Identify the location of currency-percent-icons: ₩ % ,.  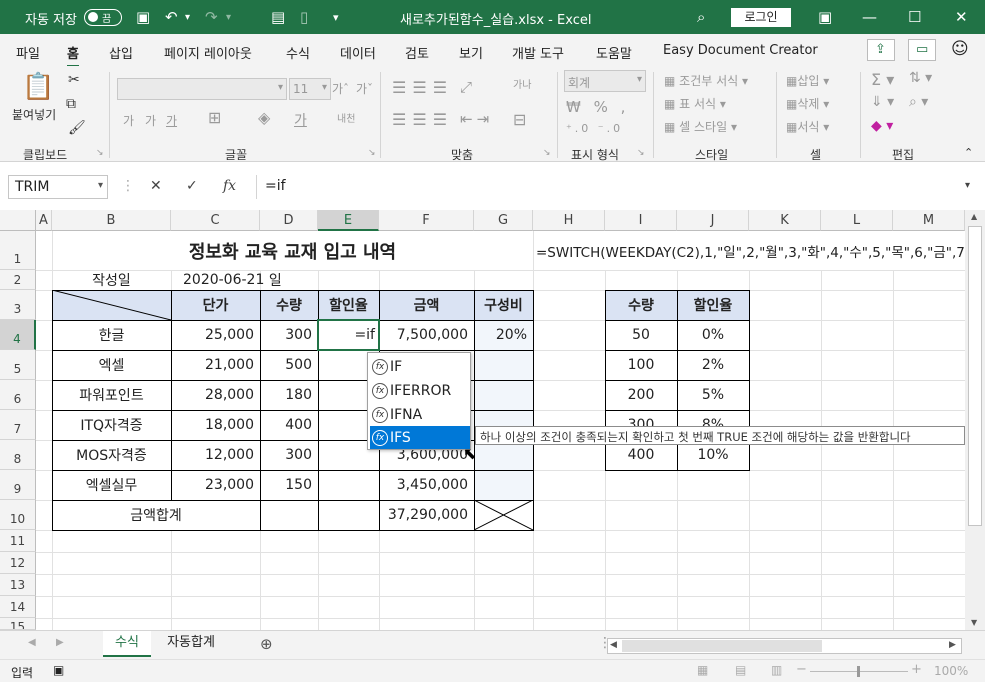
(597, 107).